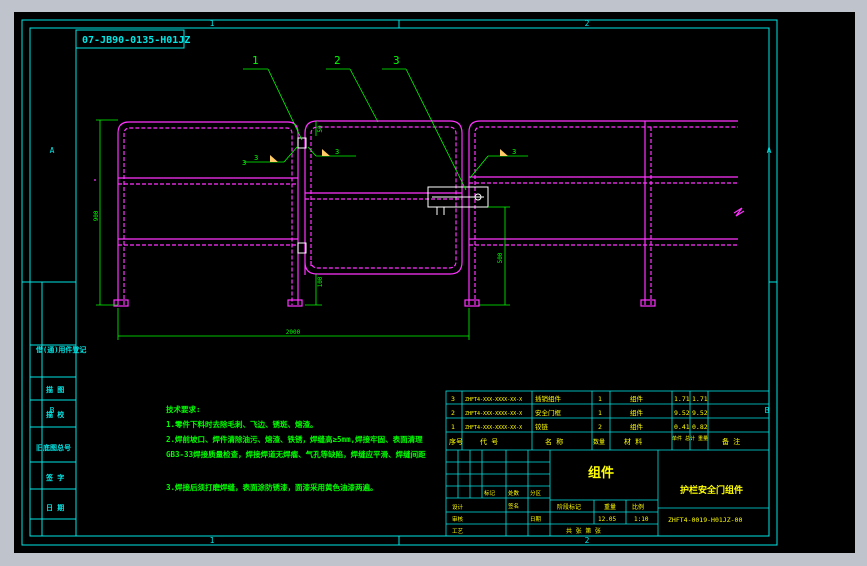 The height and width of the screenshot is (566, 867). I want to click on sign-label: 日期, so click(536, 519).